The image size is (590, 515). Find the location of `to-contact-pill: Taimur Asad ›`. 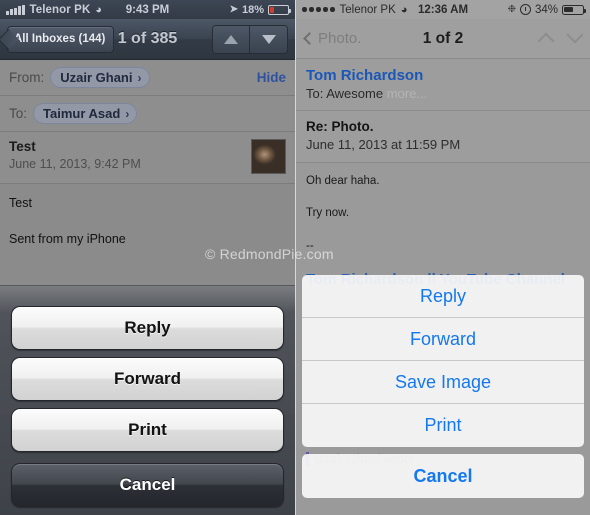

to-contact-pill: Taimur Asad › is located at coordinates (85, 113).